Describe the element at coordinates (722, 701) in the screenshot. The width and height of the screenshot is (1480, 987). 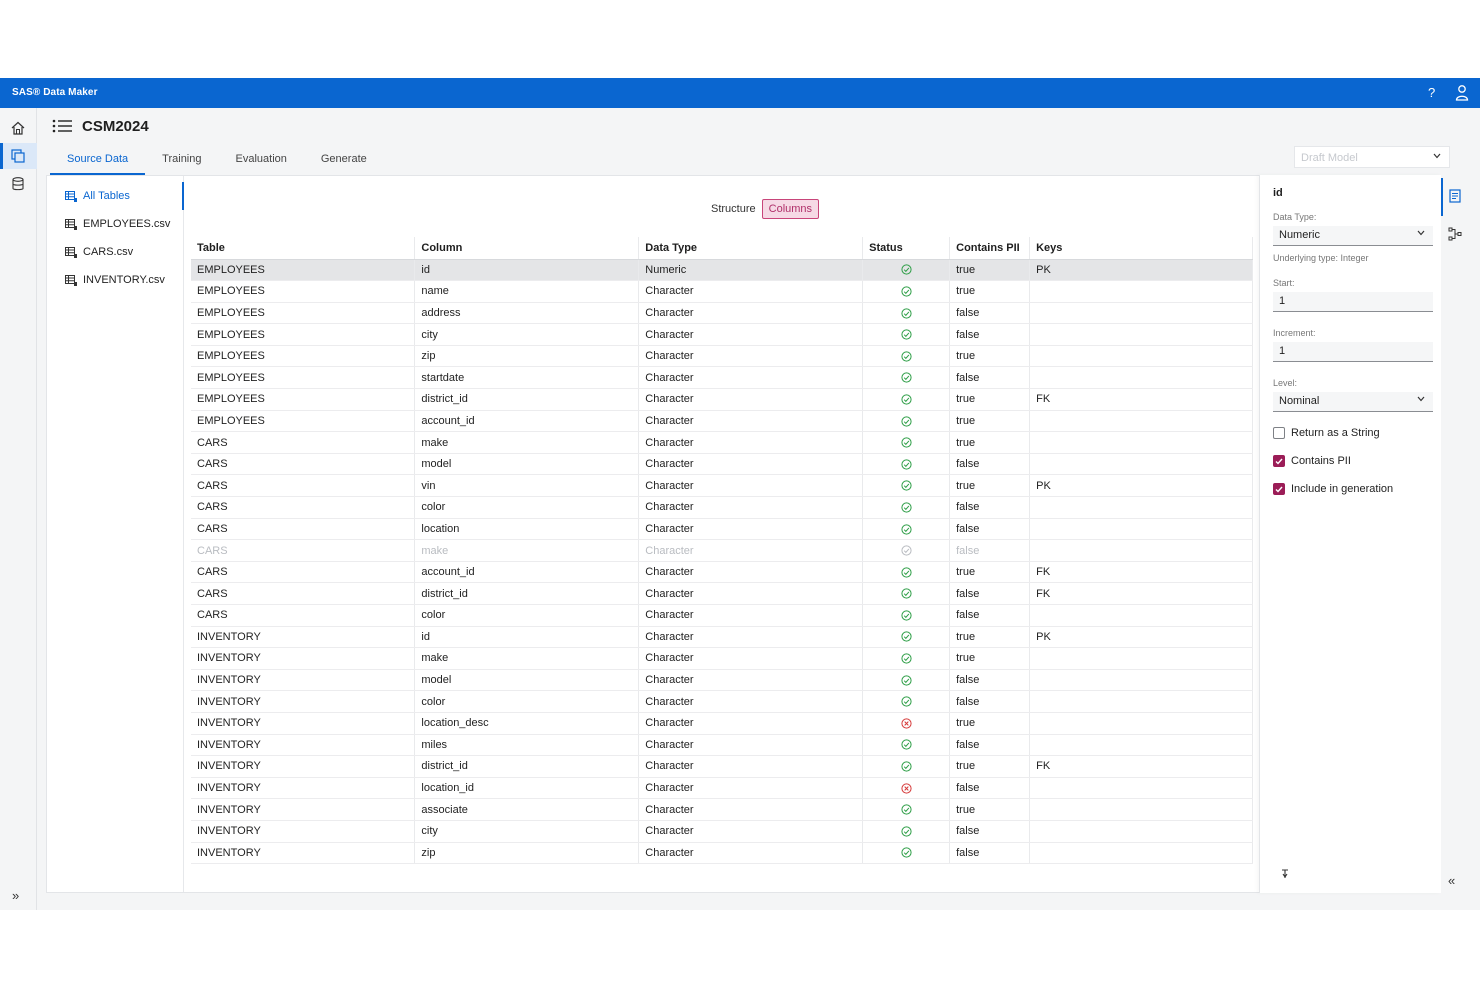
I see `table-row: INVENTORY color Character false` at that location.